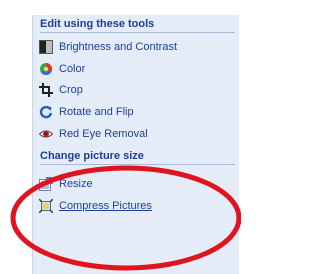 The width and height of the screenshot is (320, 274). Describe the element at coordinates (46, 134) in the screenshot. I see `red-eye-icon` at that location.